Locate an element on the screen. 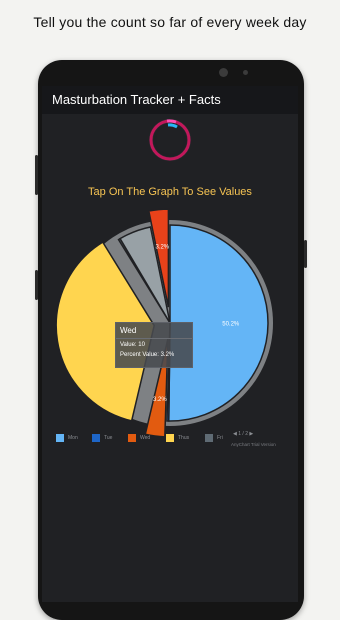  legend-item-tue: Tue is located at coordinates (102, 438).